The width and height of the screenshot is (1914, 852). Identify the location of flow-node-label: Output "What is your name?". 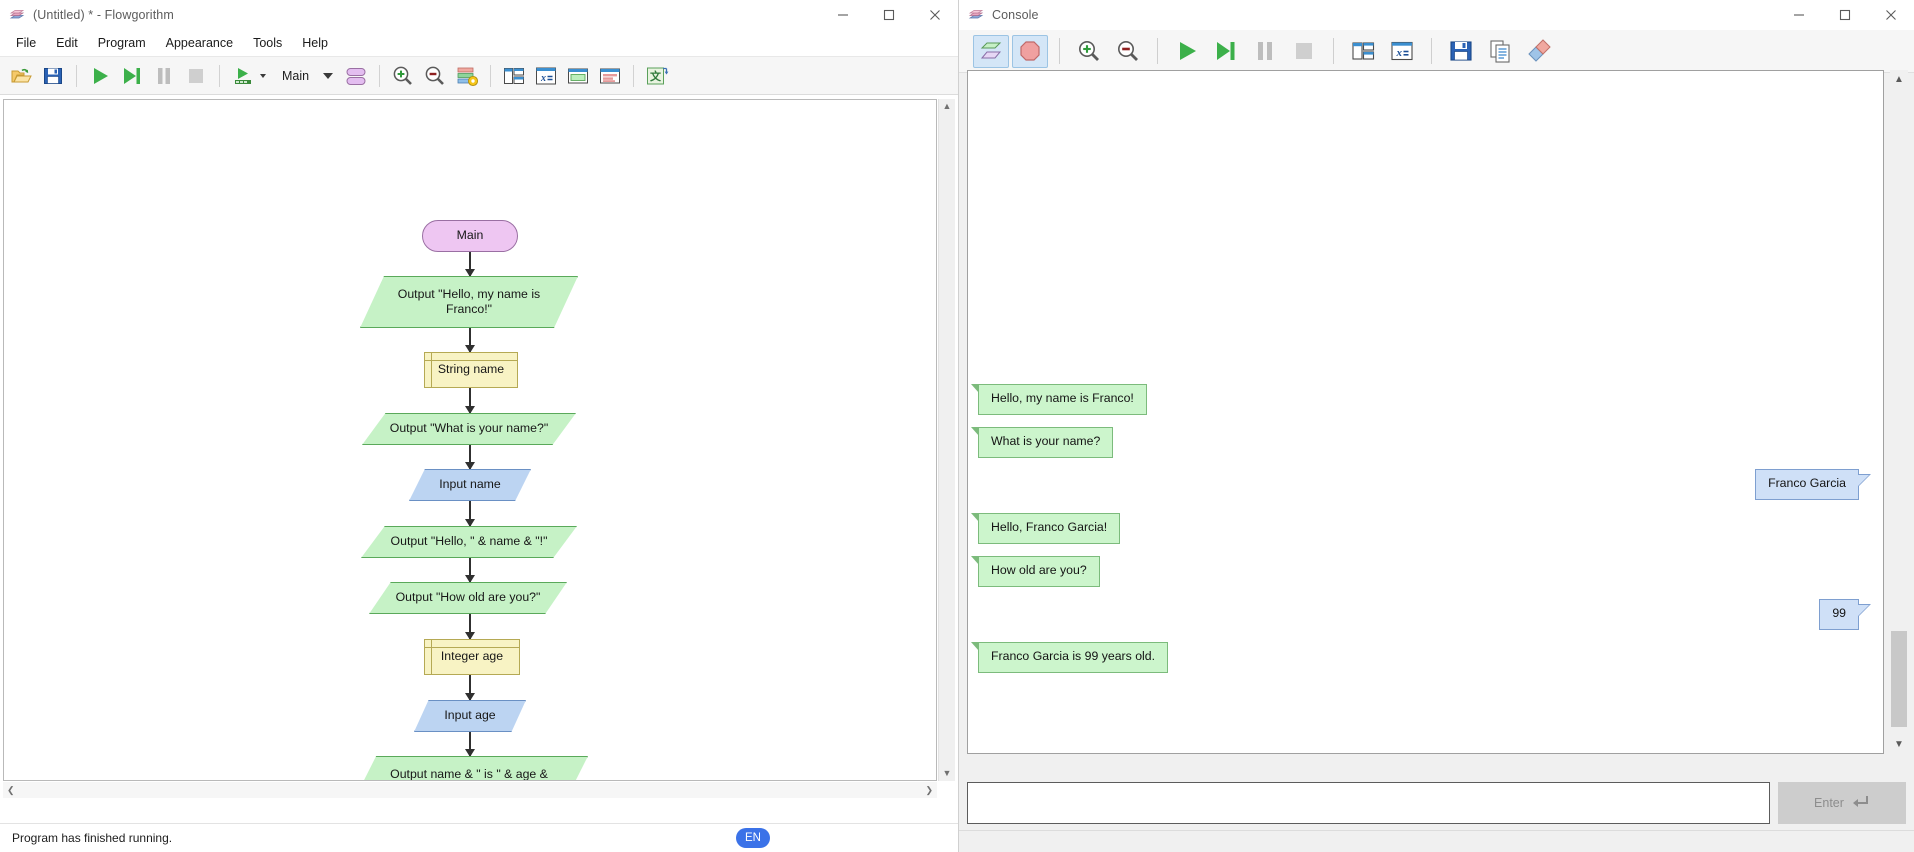
(469, 428).